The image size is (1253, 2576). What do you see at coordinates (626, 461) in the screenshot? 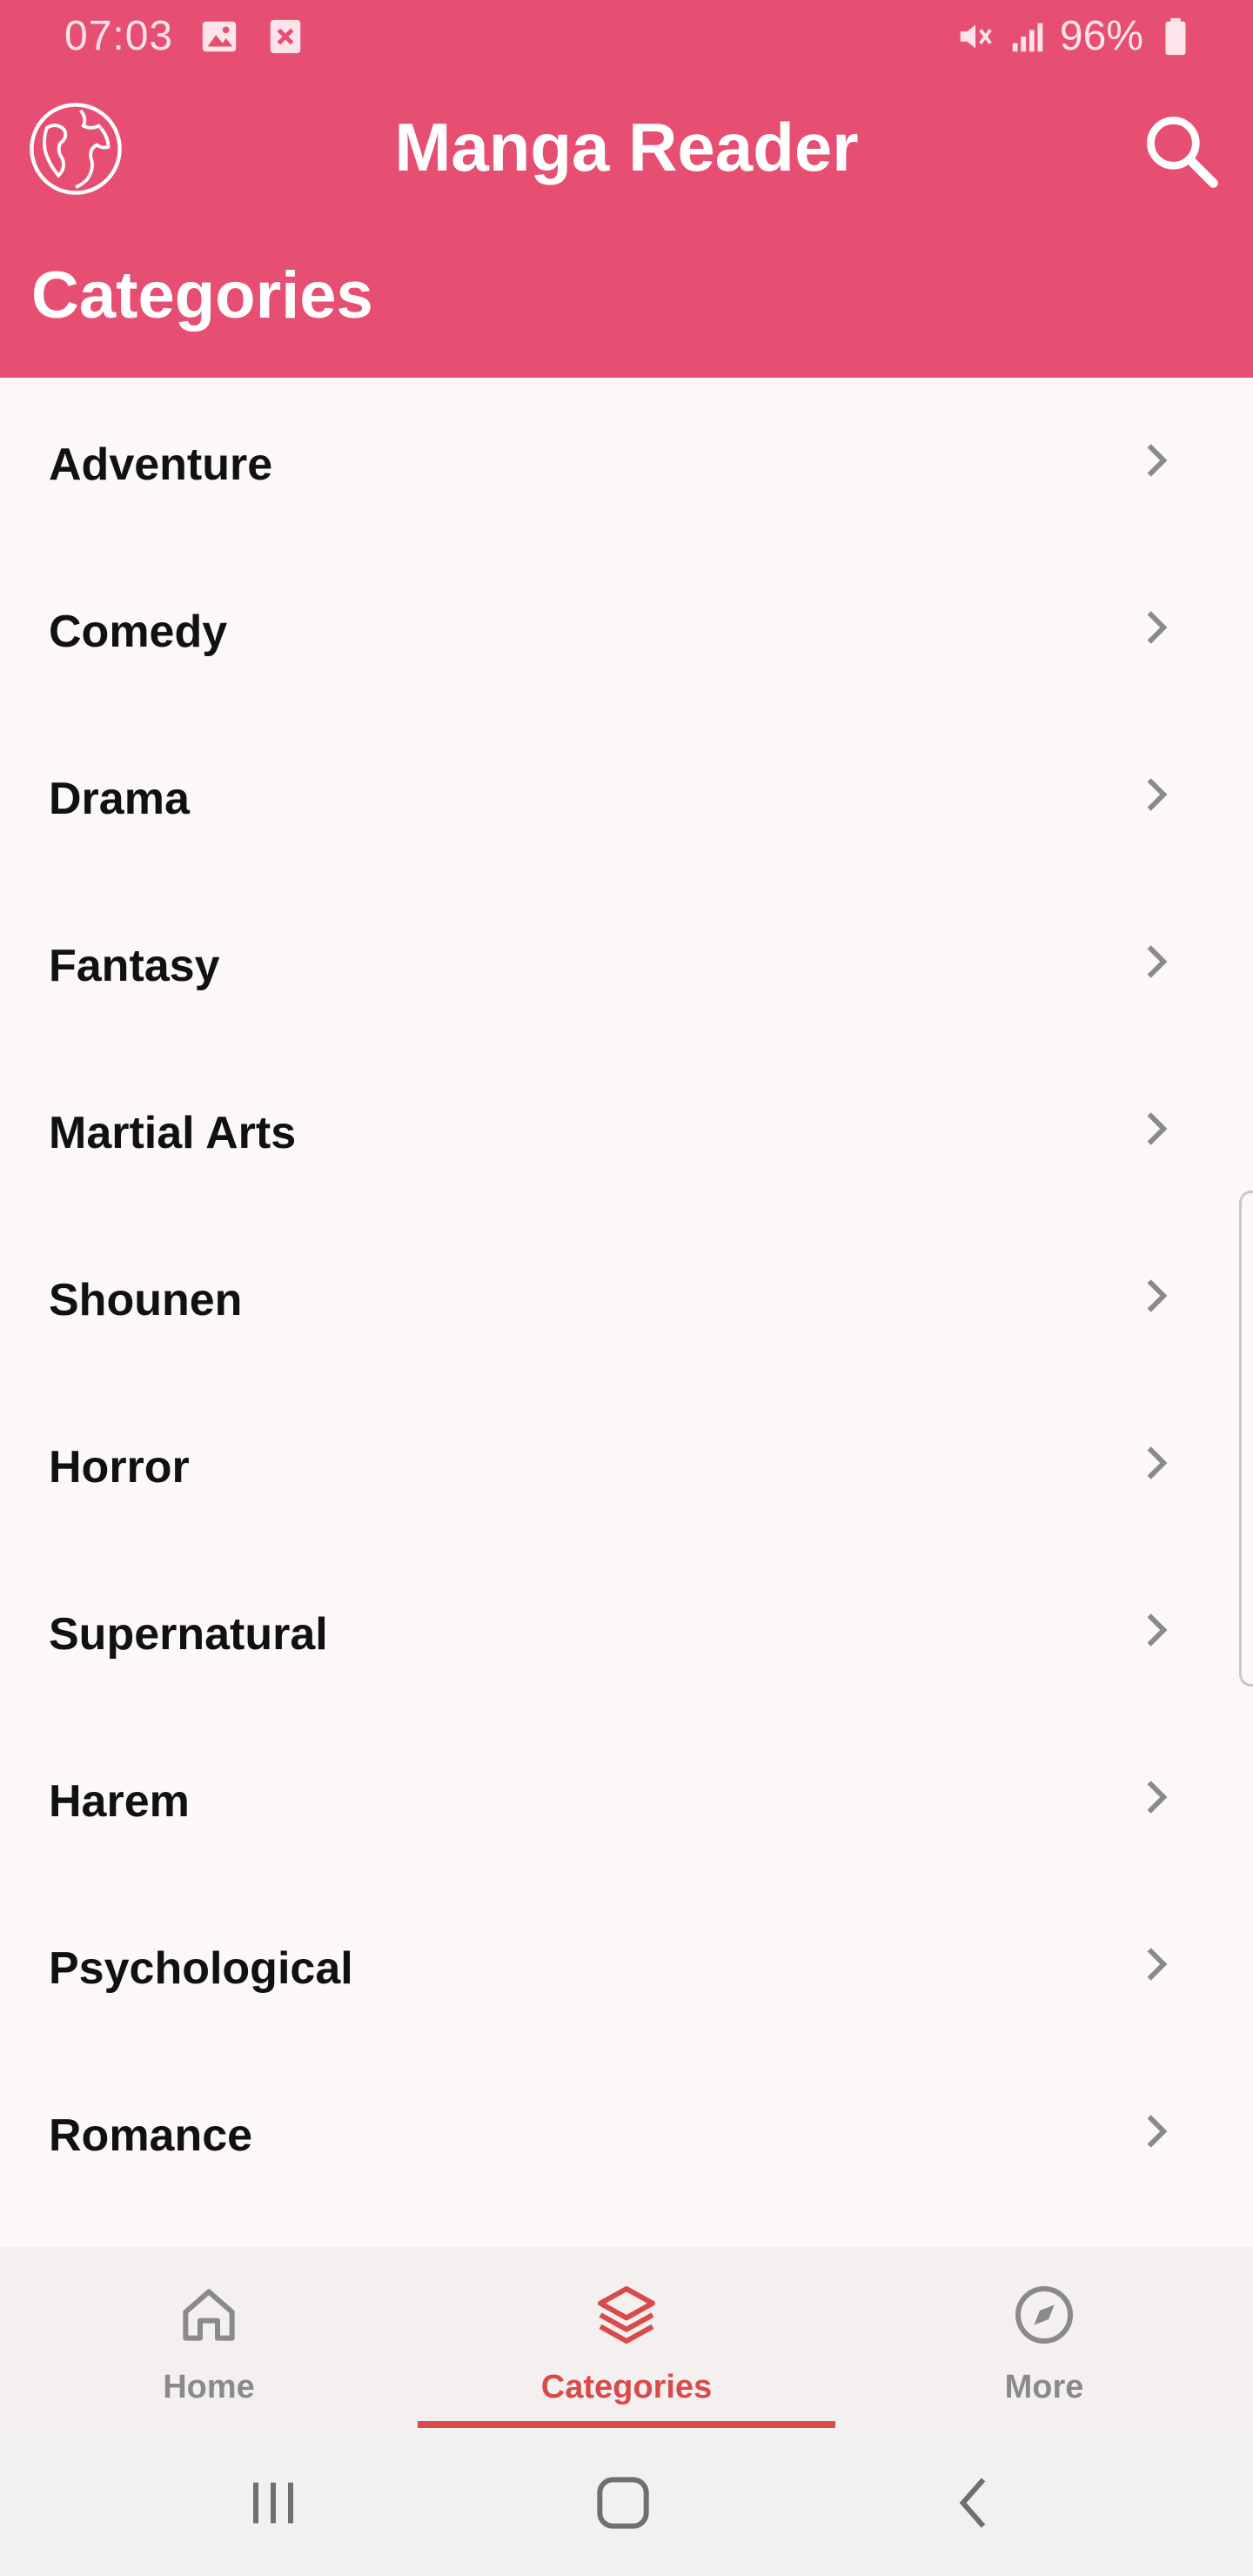
I see `category-item: Adventure` at bounding box center [626, 461].